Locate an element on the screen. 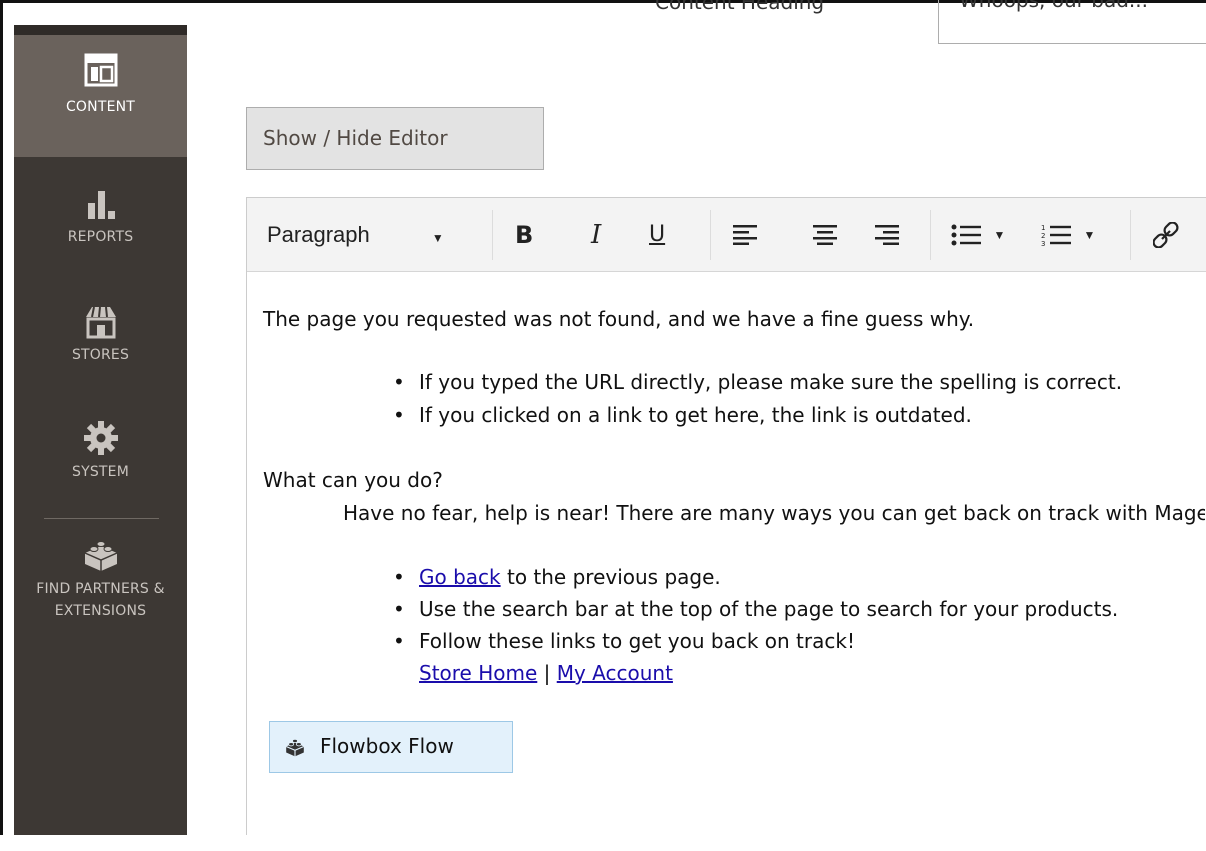 This screenshot has height=851, width=1206. go-back-rest: to the previous page. is located at coordinates (610, 577).